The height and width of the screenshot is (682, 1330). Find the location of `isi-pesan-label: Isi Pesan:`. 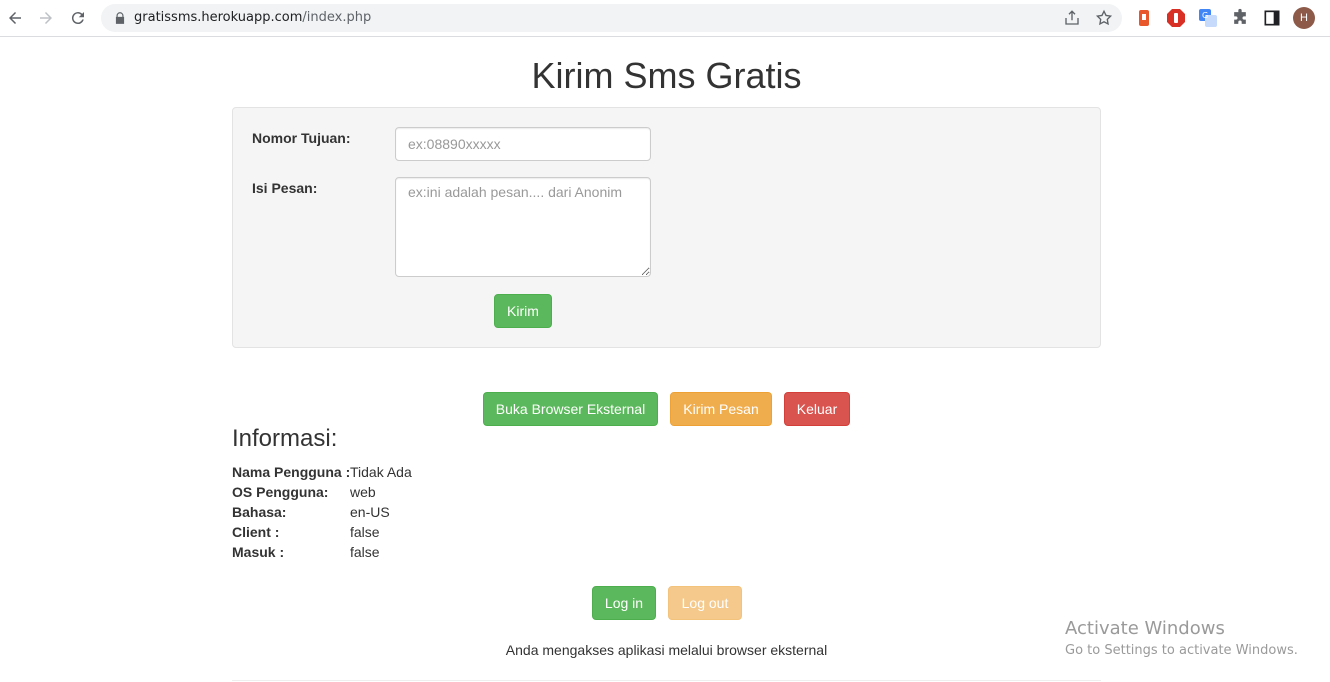

isi-pesan-label: Isi Pesan: is located at coordinates (285, 188).